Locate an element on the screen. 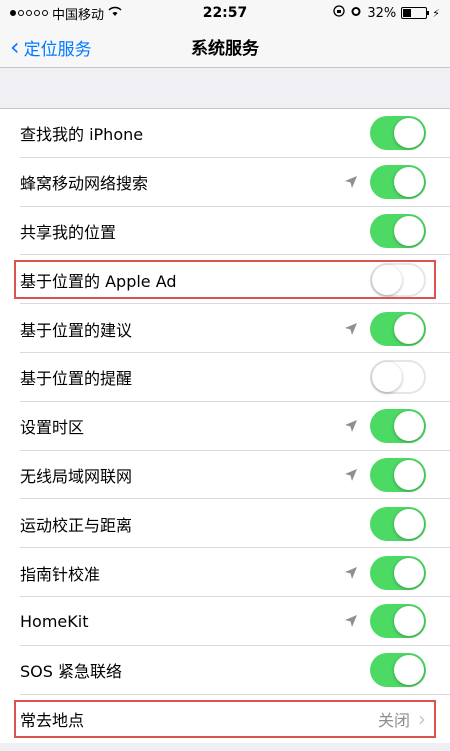 Image resolution: width=450 pixels, height=751 pixels. list-item: 运动校正与距离 is located at coordinates (225, 523).